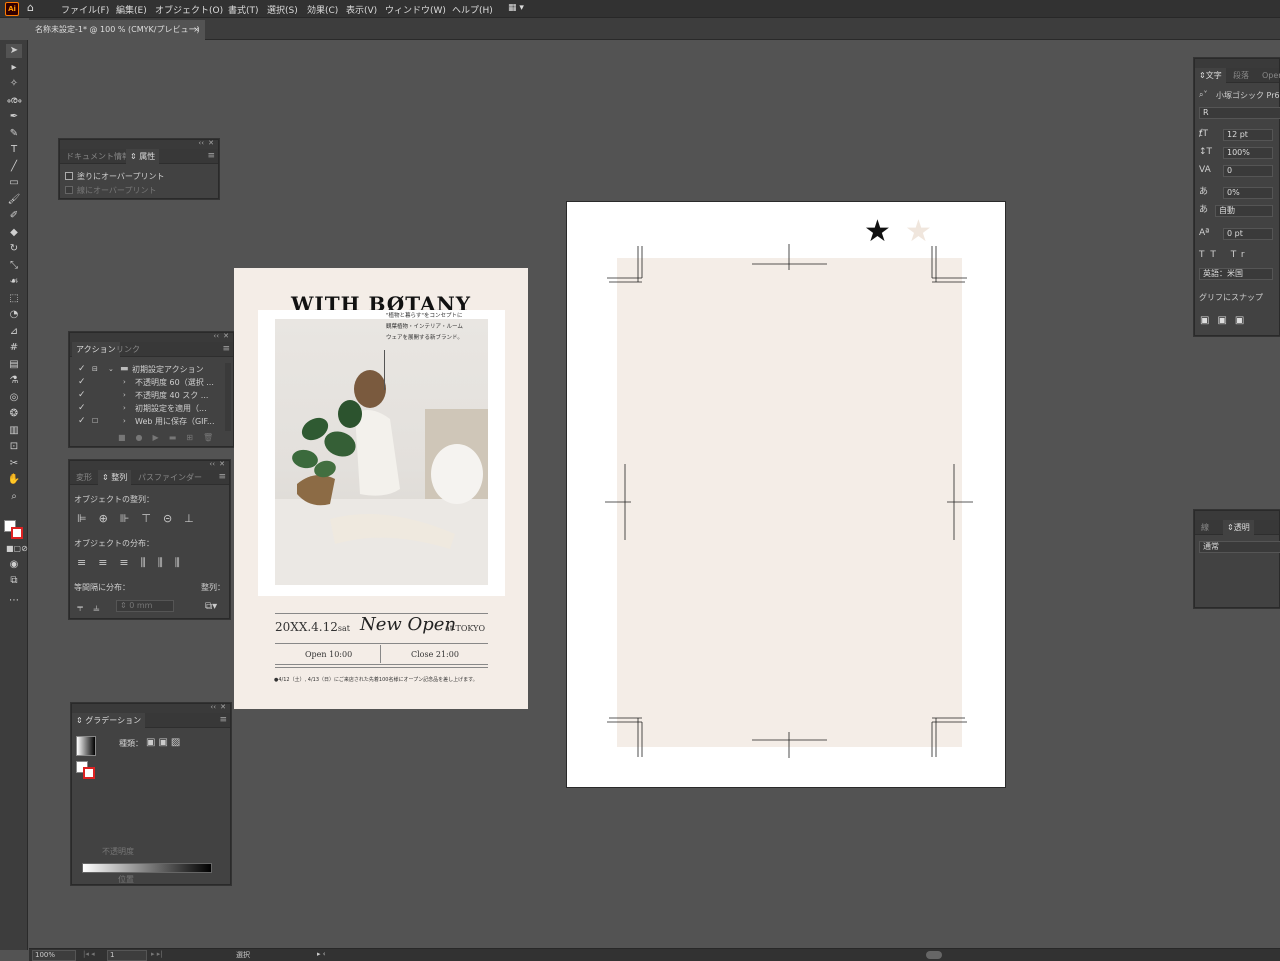 Image resolution: width=1280 pixels, height=961 pixels. I want to click on artboard-nav-prev-icon: |◂ ◂, so click(89, 954).